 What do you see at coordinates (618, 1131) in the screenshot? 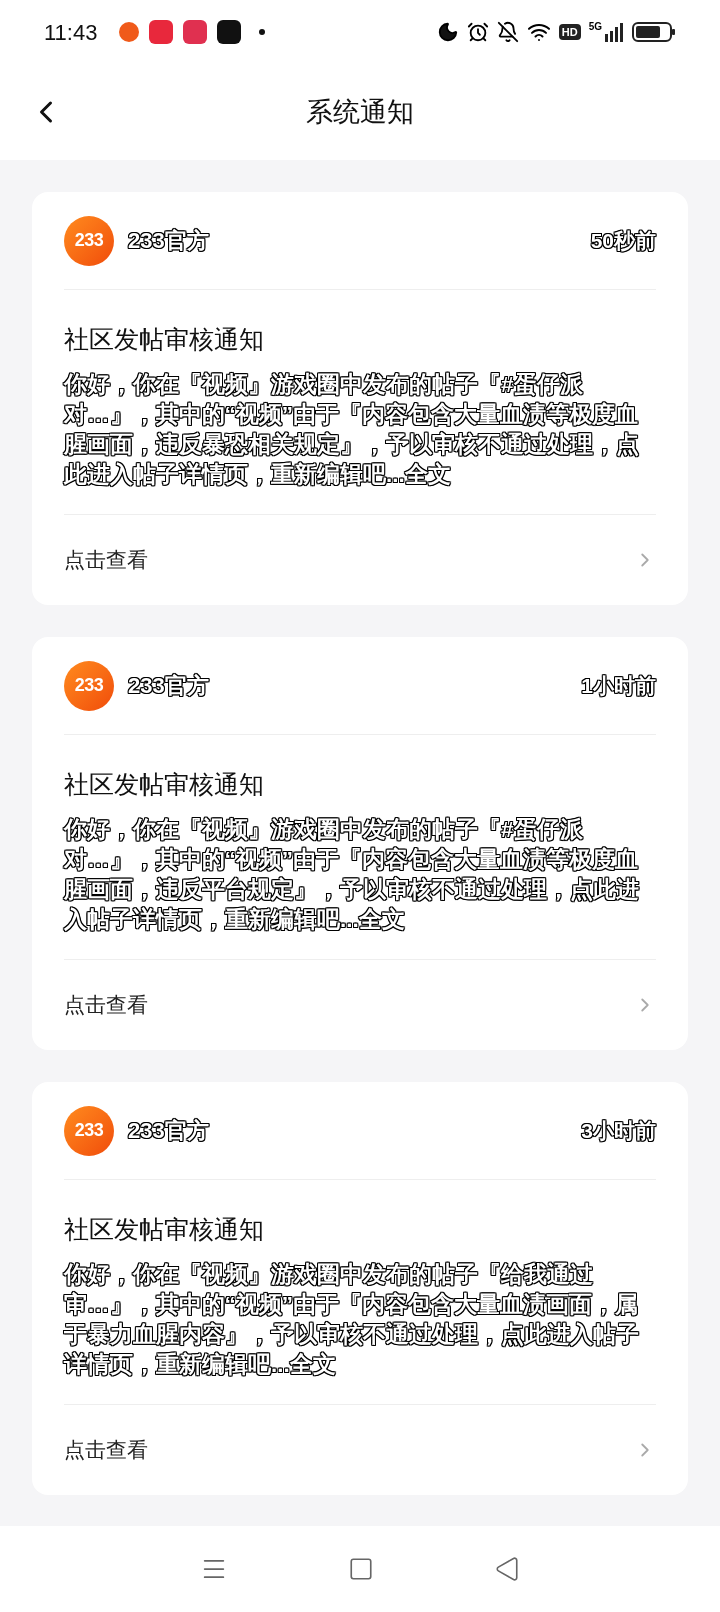
I see `notification-time: 3小时前` at bounding box center [618, 1131].